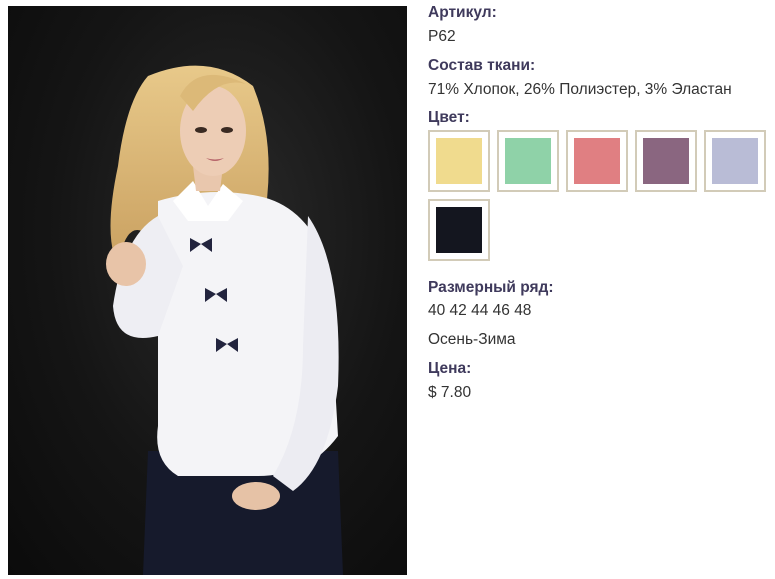 The width and height of the screenshot is (775, 579). What do you see at coordinates (491, 287) in the screenshot?
I see `size-label: Размерный ряд:` at bounding box center [491, 287].